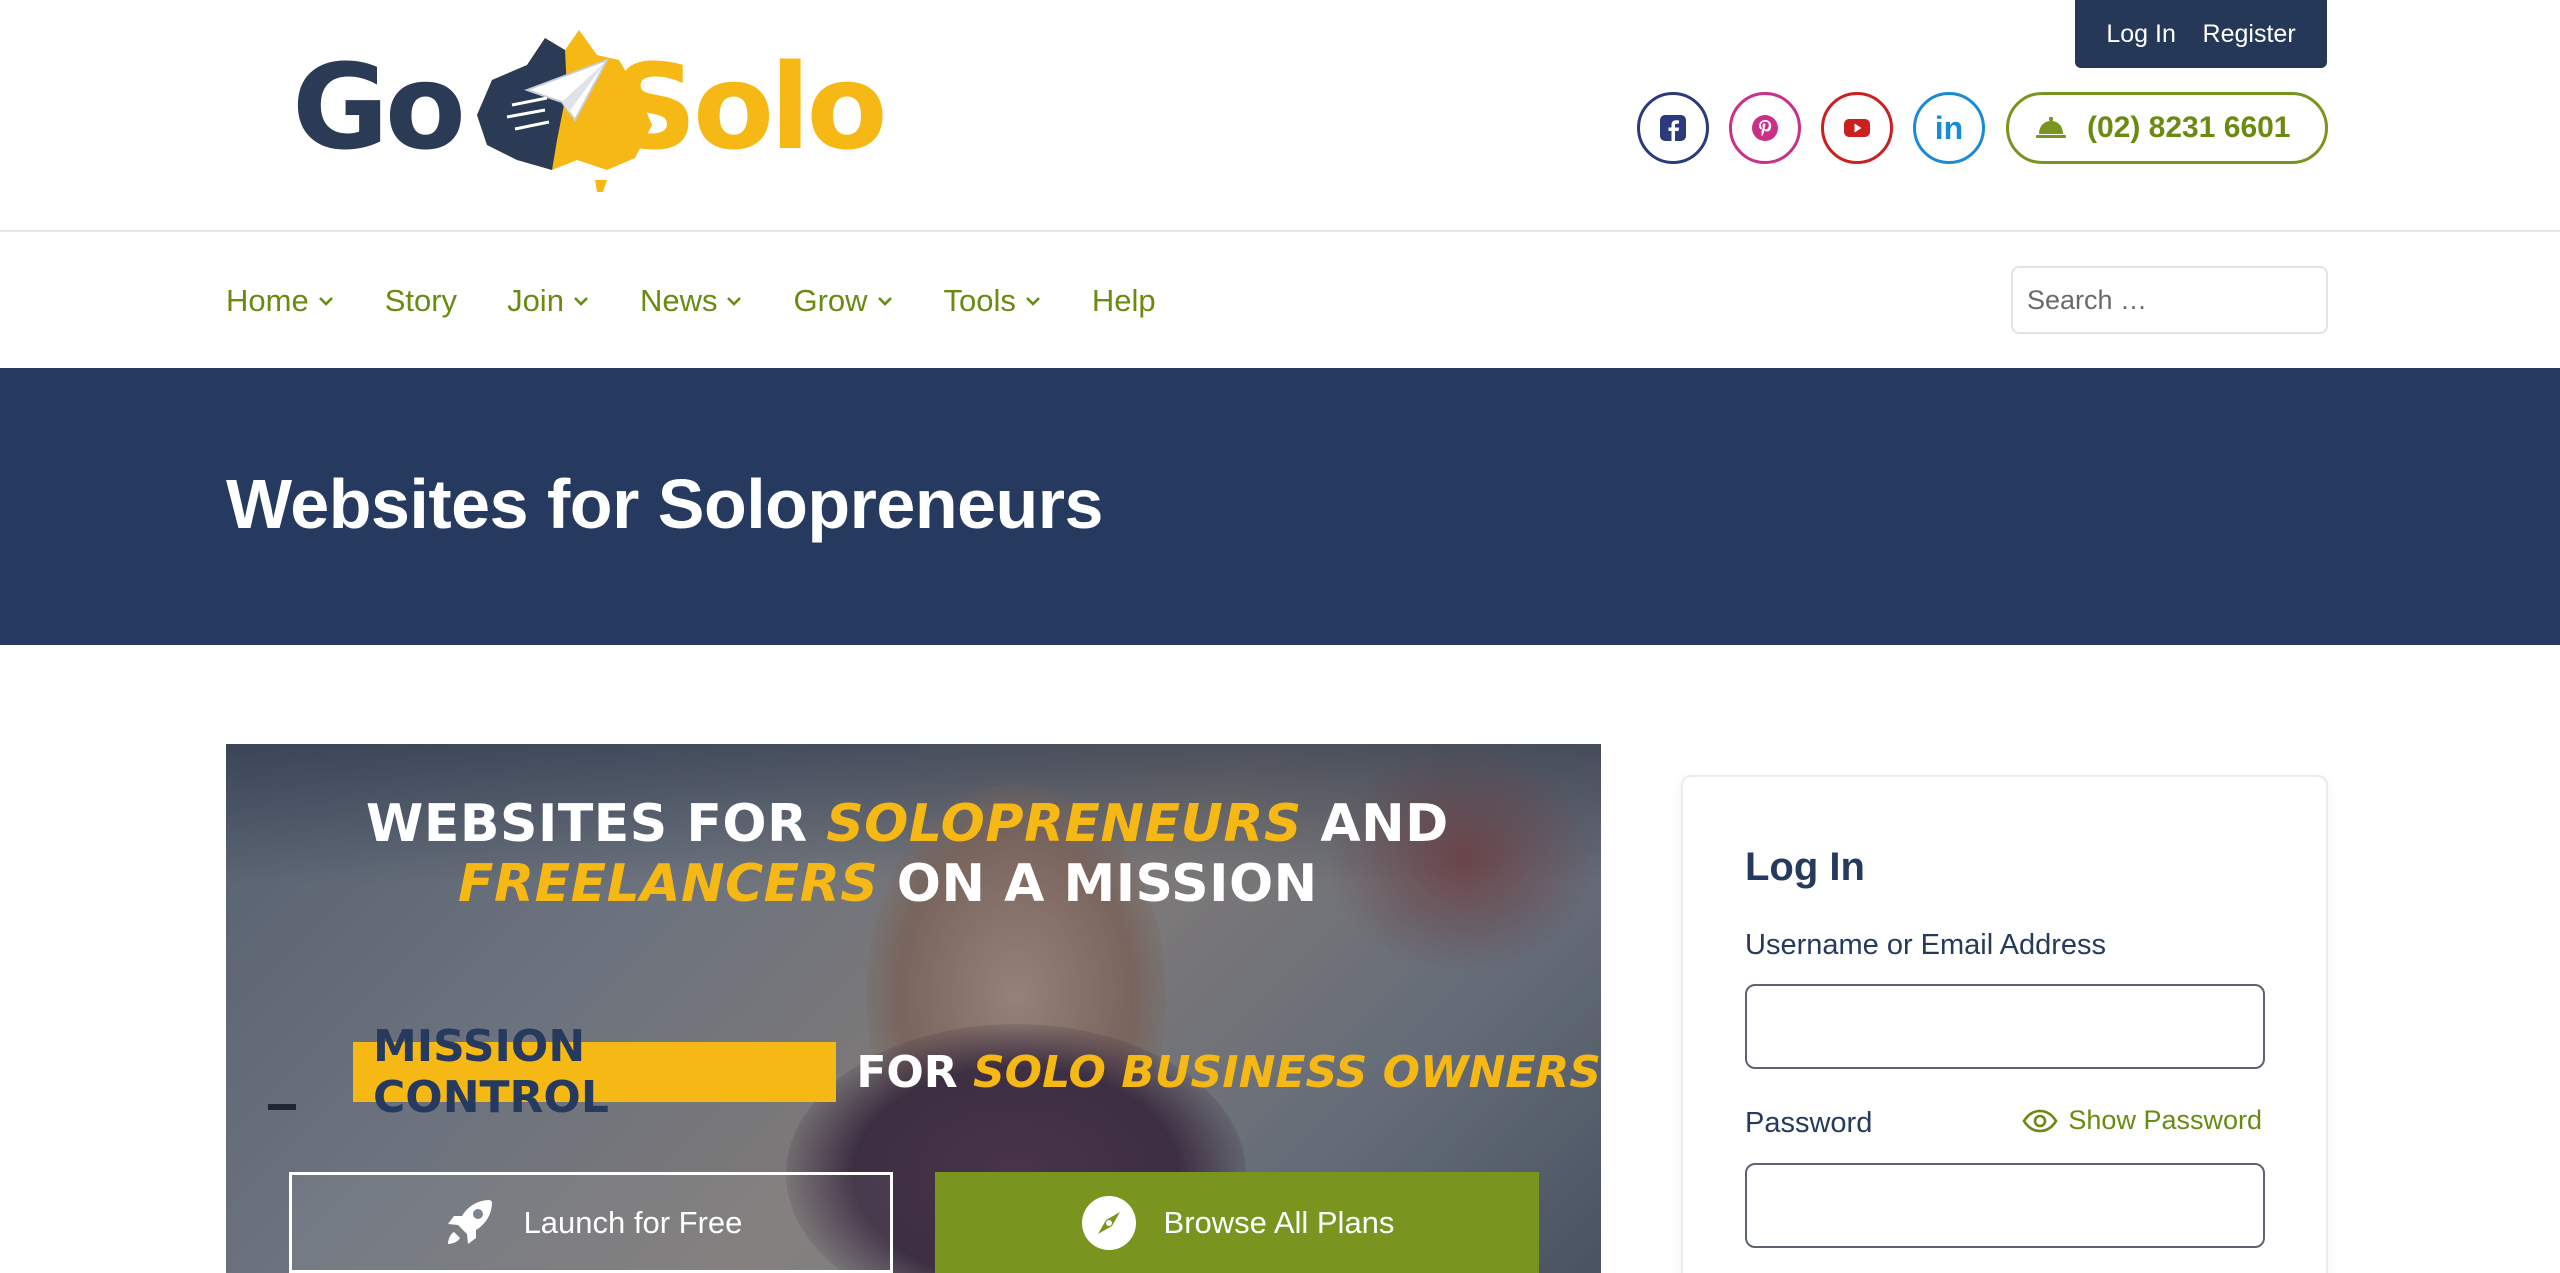  Describe the element at coordinates (2249, 34) in the screenshot. I see `register-link: Register` at that location.